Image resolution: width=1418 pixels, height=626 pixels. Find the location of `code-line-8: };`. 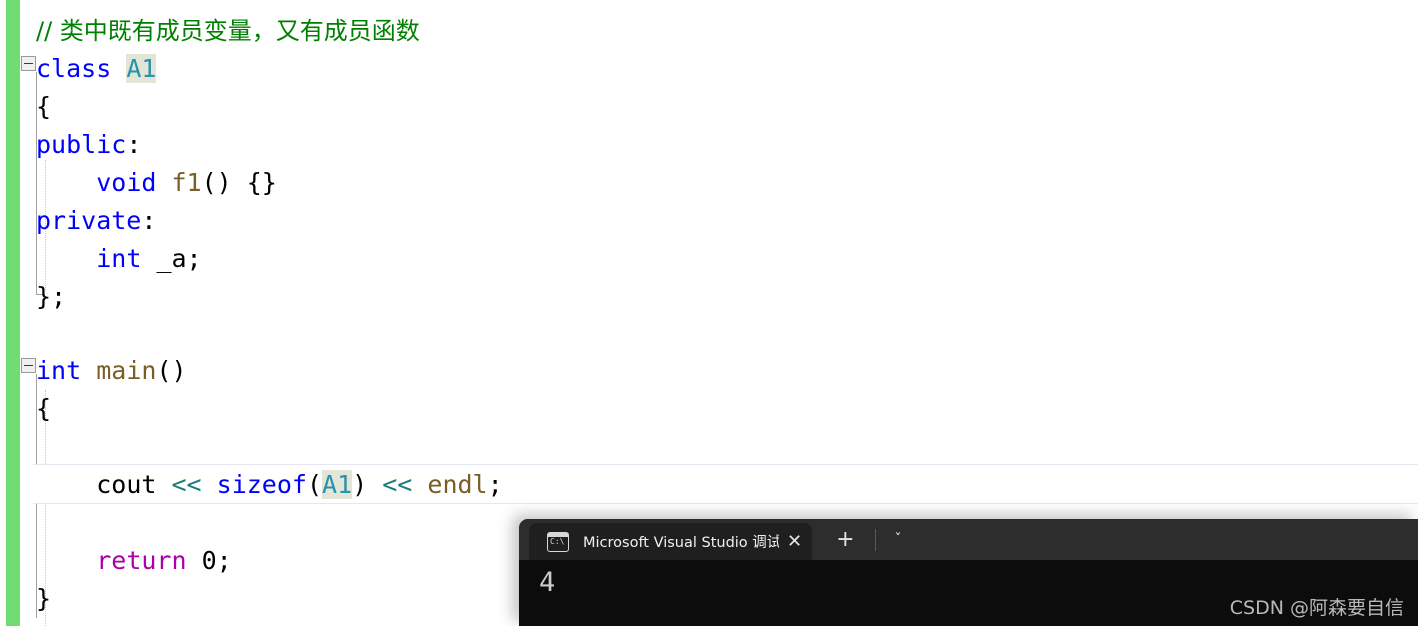

code-line-8: }; is located at coordinates (33, 297).